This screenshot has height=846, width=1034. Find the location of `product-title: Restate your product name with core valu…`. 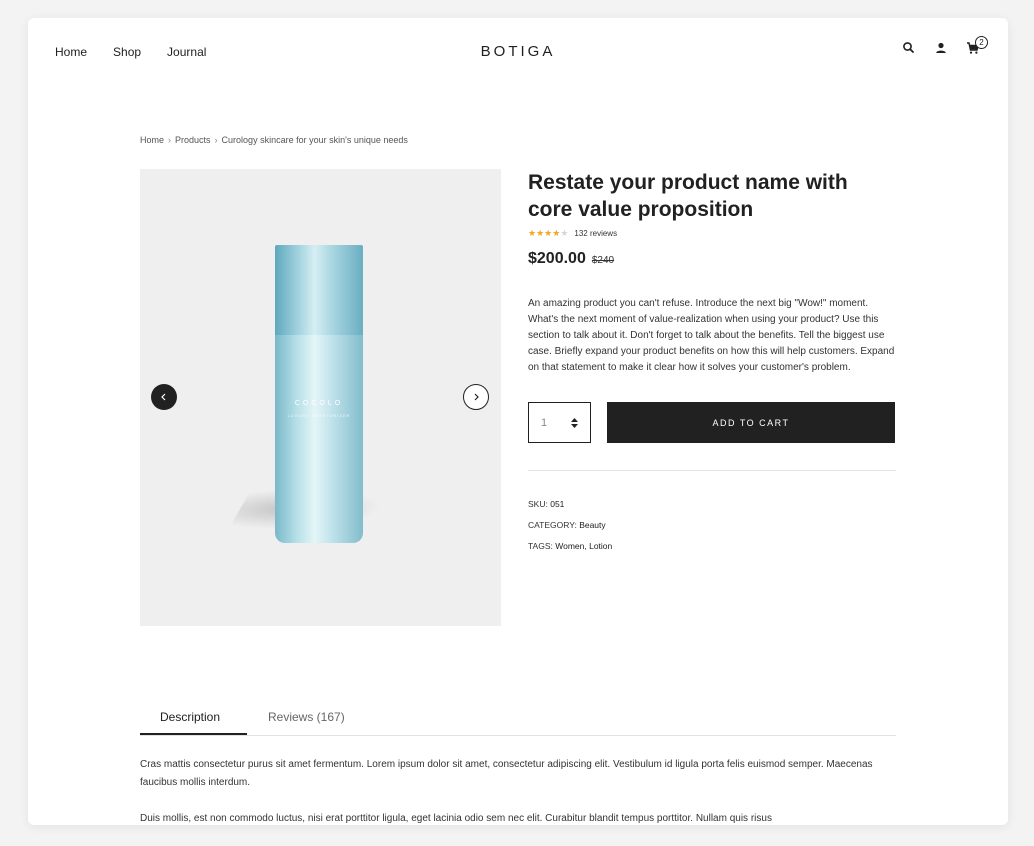

product-title: Restate your product name with core valu… is located at coordinates (688, 196).